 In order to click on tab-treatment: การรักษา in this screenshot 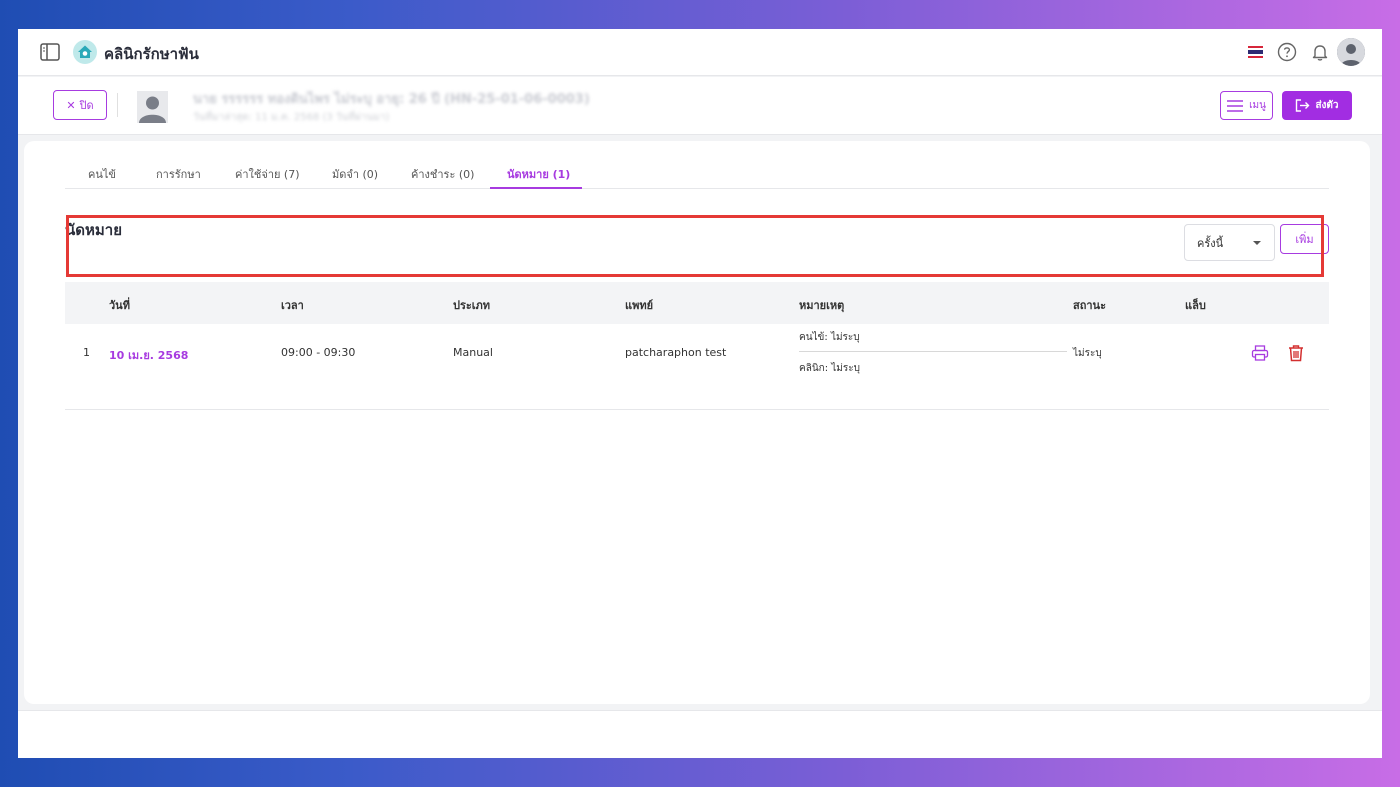, I will do `click(178, 174)`.